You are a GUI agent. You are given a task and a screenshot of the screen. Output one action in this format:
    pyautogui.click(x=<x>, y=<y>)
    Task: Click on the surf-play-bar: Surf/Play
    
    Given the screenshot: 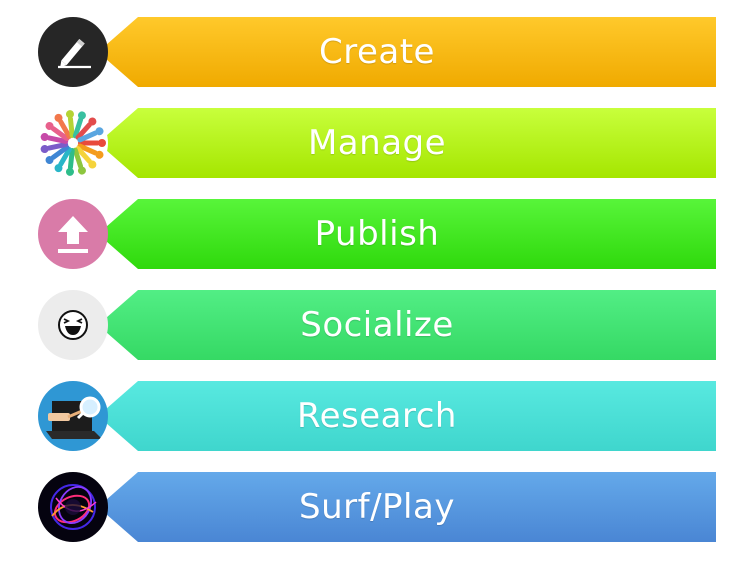 What is the action you would take?
    pyautogui.click(x=407, y=507)
    